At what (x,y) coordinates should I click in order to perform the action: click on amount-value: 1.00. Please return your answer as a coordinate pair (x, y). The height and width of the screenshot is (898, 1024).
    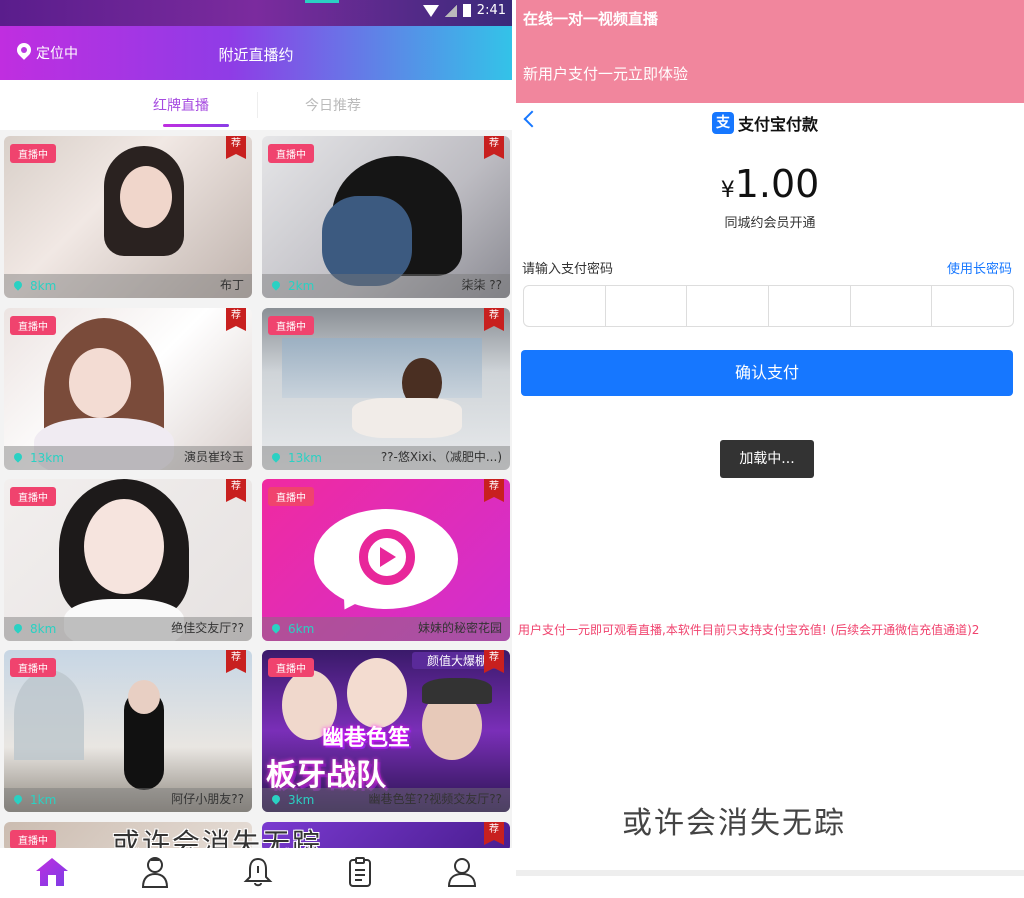
    Looking at the image, I should click on (777, 184).